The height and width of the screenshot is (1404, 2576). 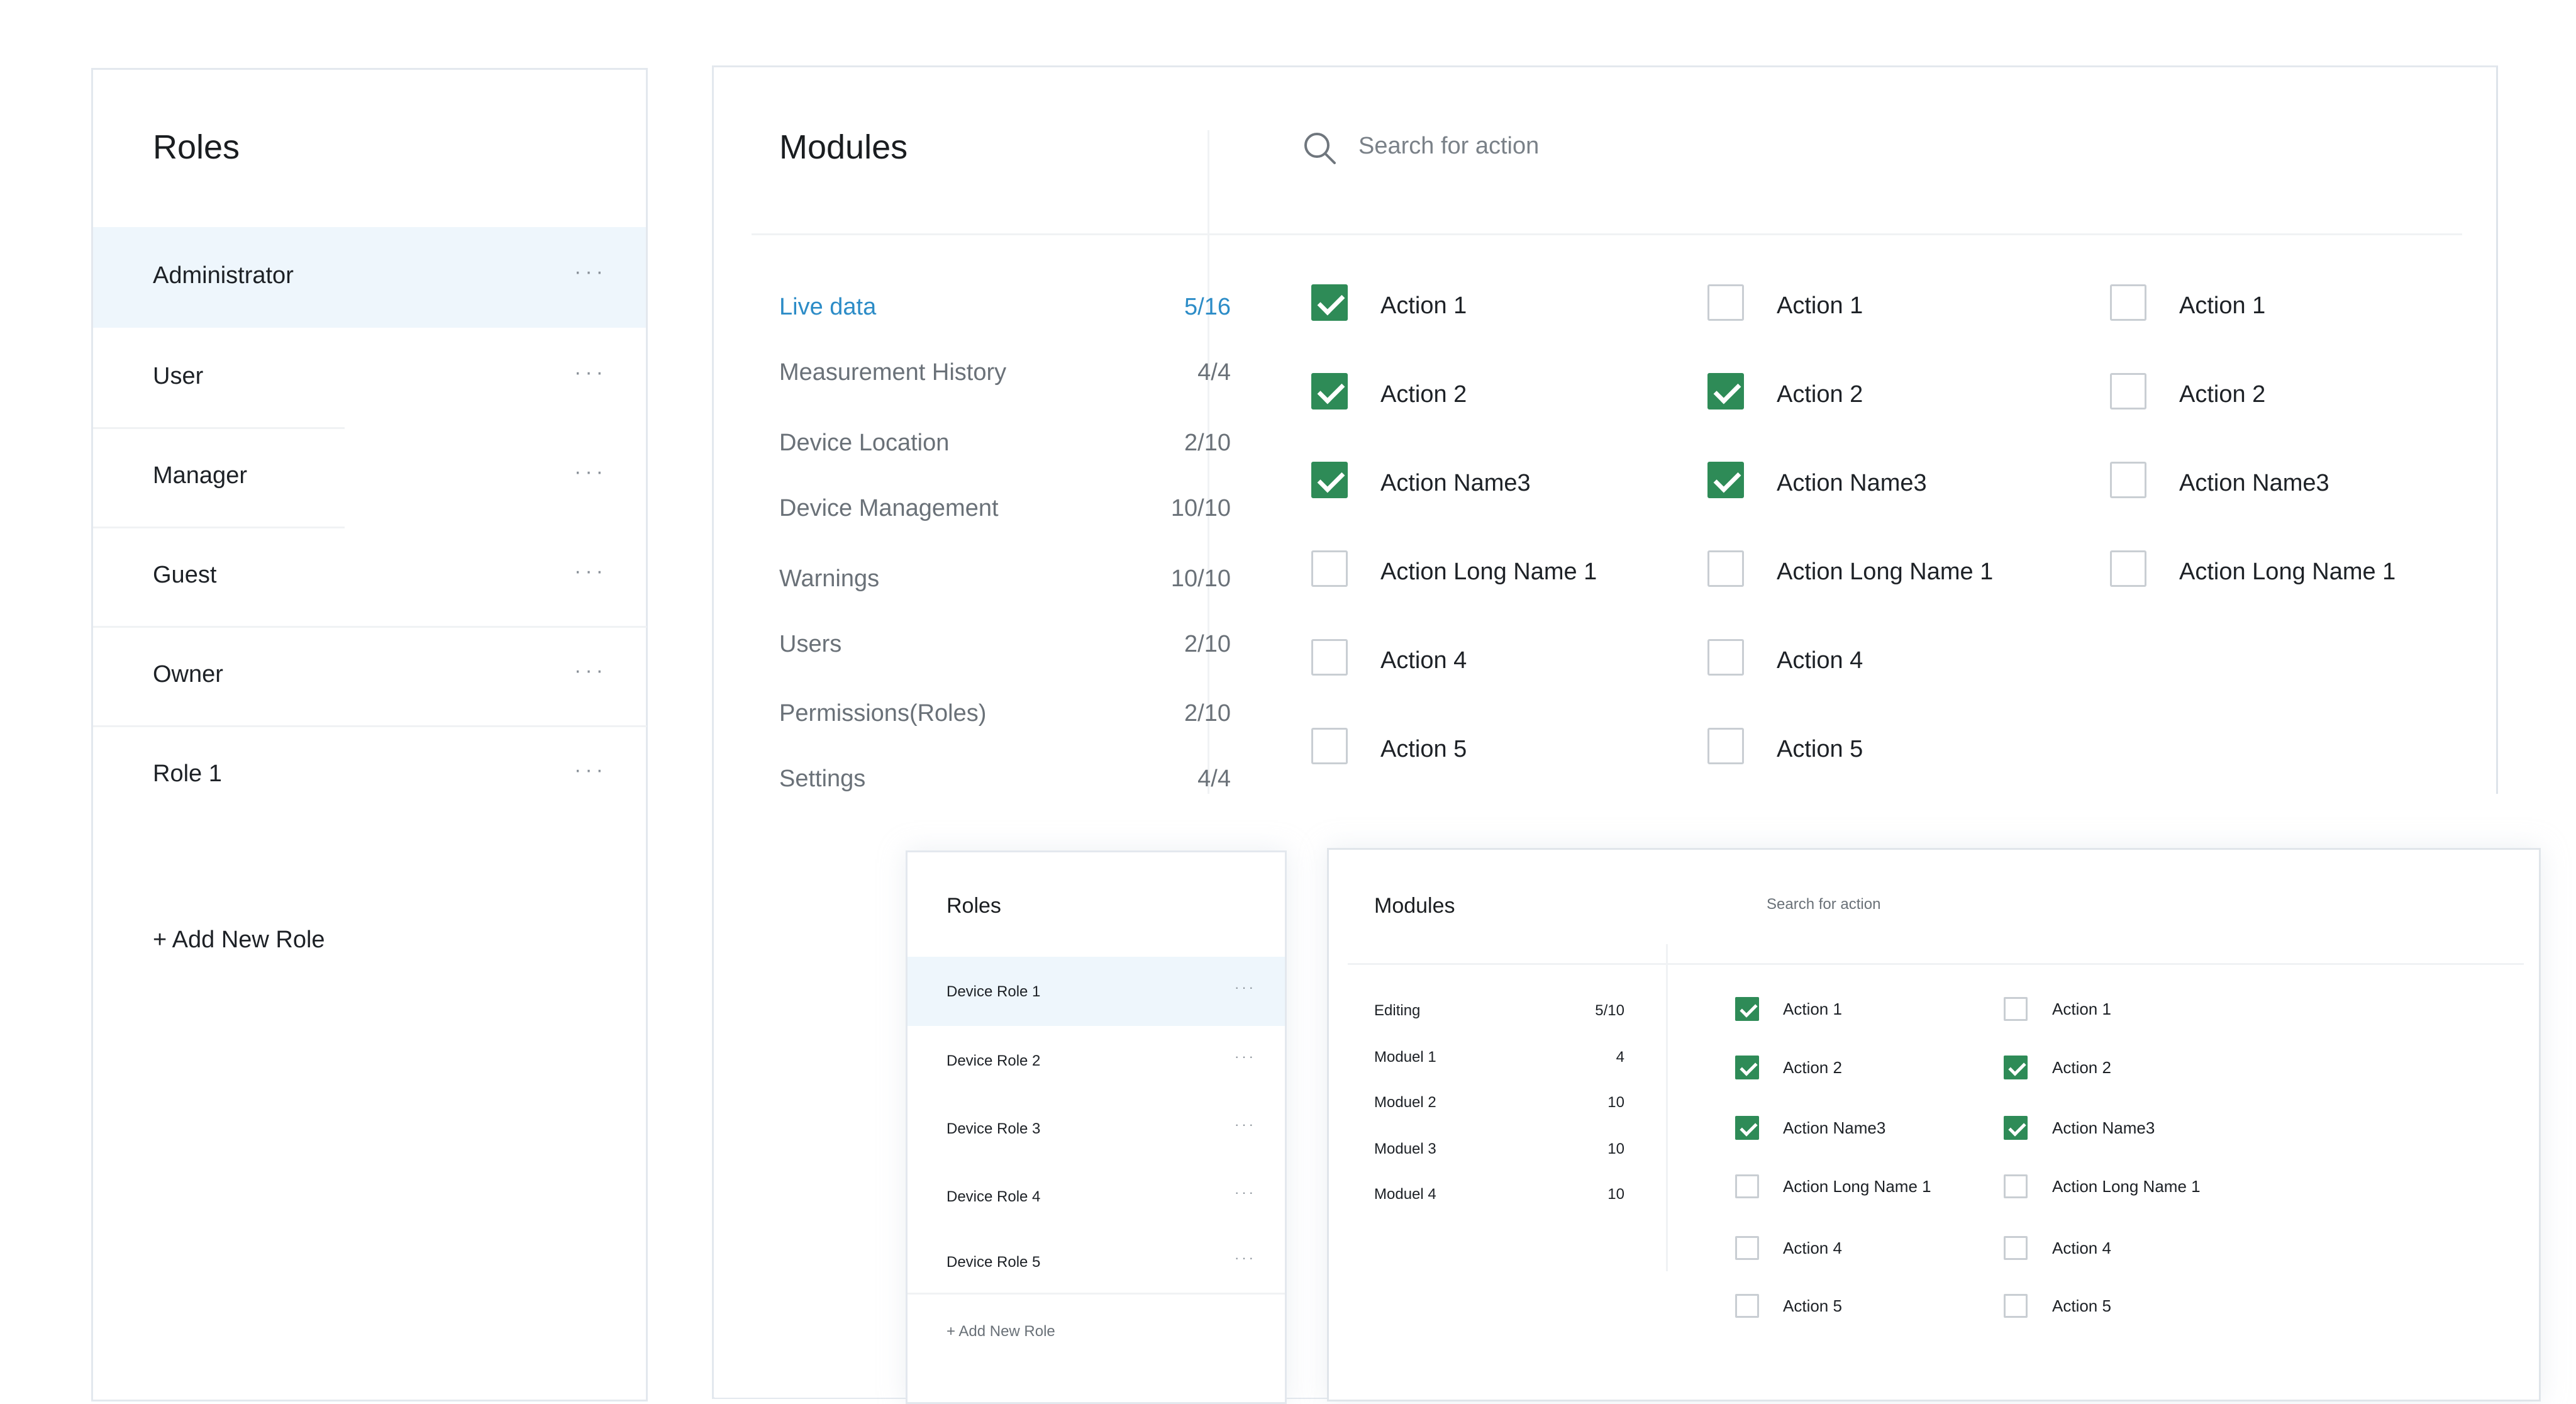 I want to click on overlay-role-item-device-role-2: Device Role 2 ···, so click(x=1096, y=1060).